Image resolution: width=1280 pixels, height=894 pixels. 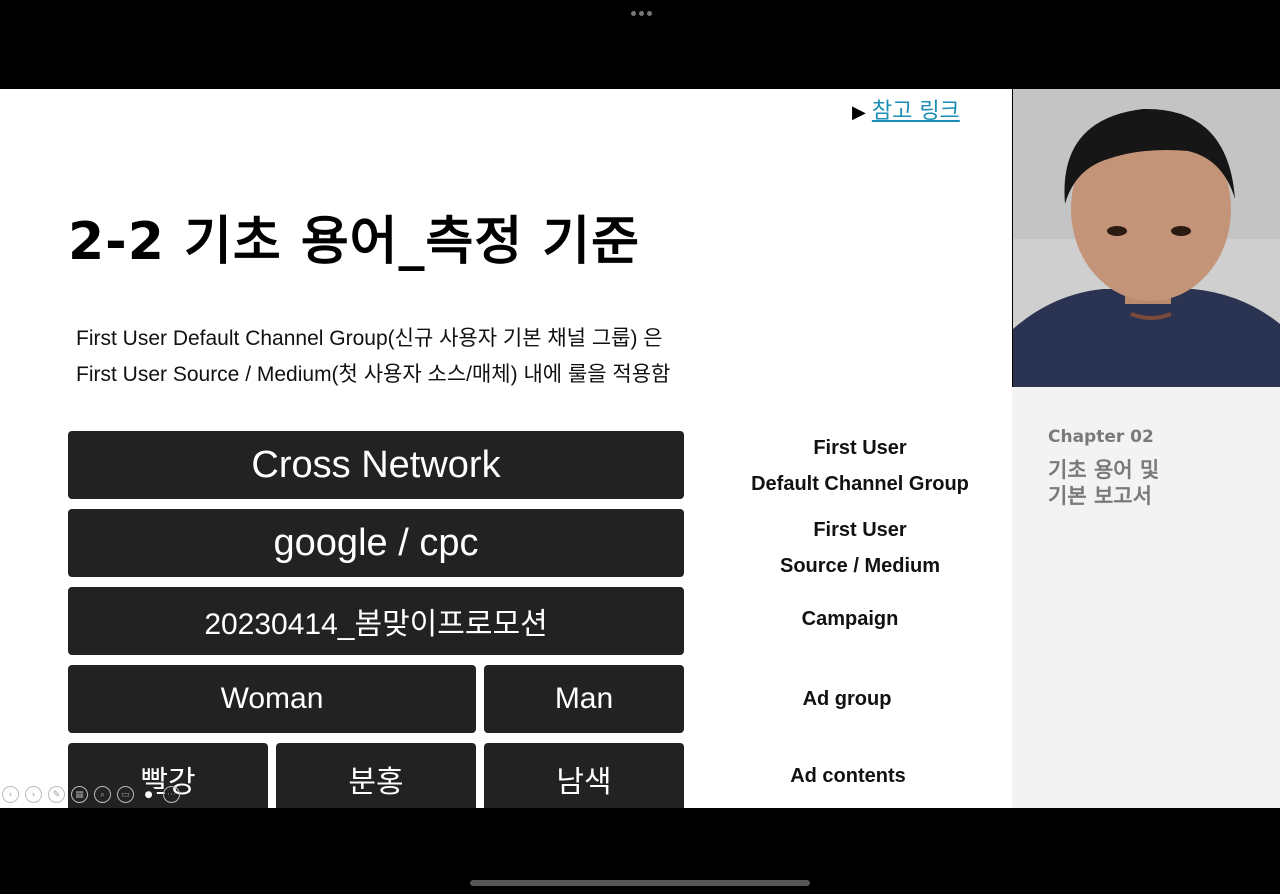 What do you see at coordinates (859, 112) in the screenshot?
I see `play-triangle-icon: ▶` at bounding box center [859, 112].